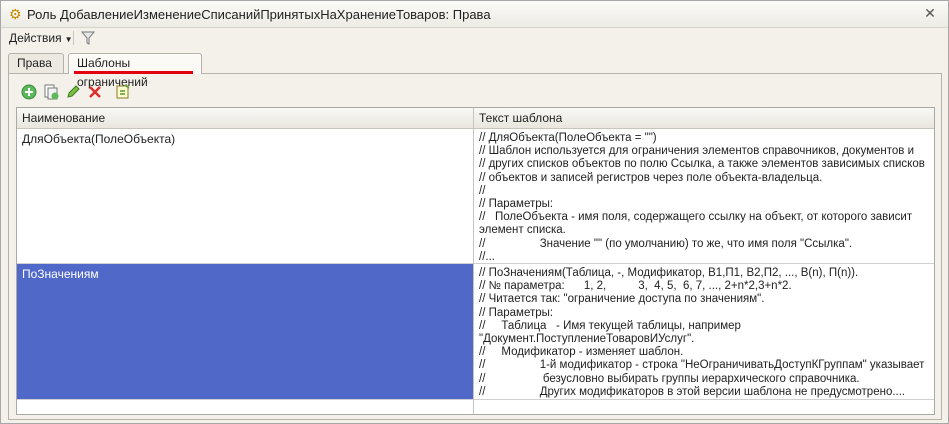 The image size is (949, 424). I want to click on actions-menu-button: Действия ▼, so click(41, 38).